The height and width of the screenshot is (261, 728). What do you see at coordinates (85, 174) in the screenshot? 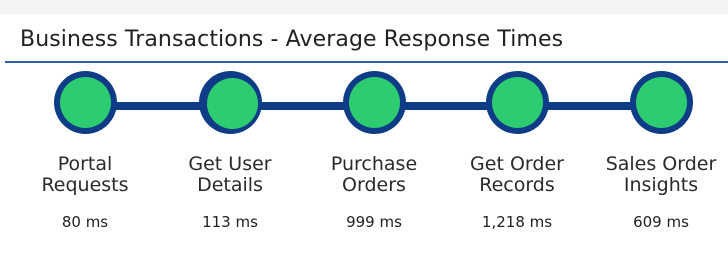
I see `stage-label: Portal Requests` at bounding box center [85, 174].